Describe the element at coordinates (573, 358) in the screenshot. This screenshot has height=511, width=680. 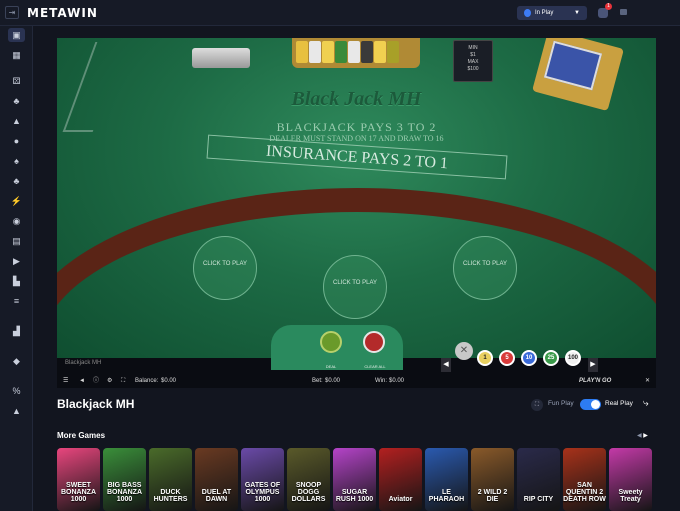
I see `chip-100: 100` at that location.